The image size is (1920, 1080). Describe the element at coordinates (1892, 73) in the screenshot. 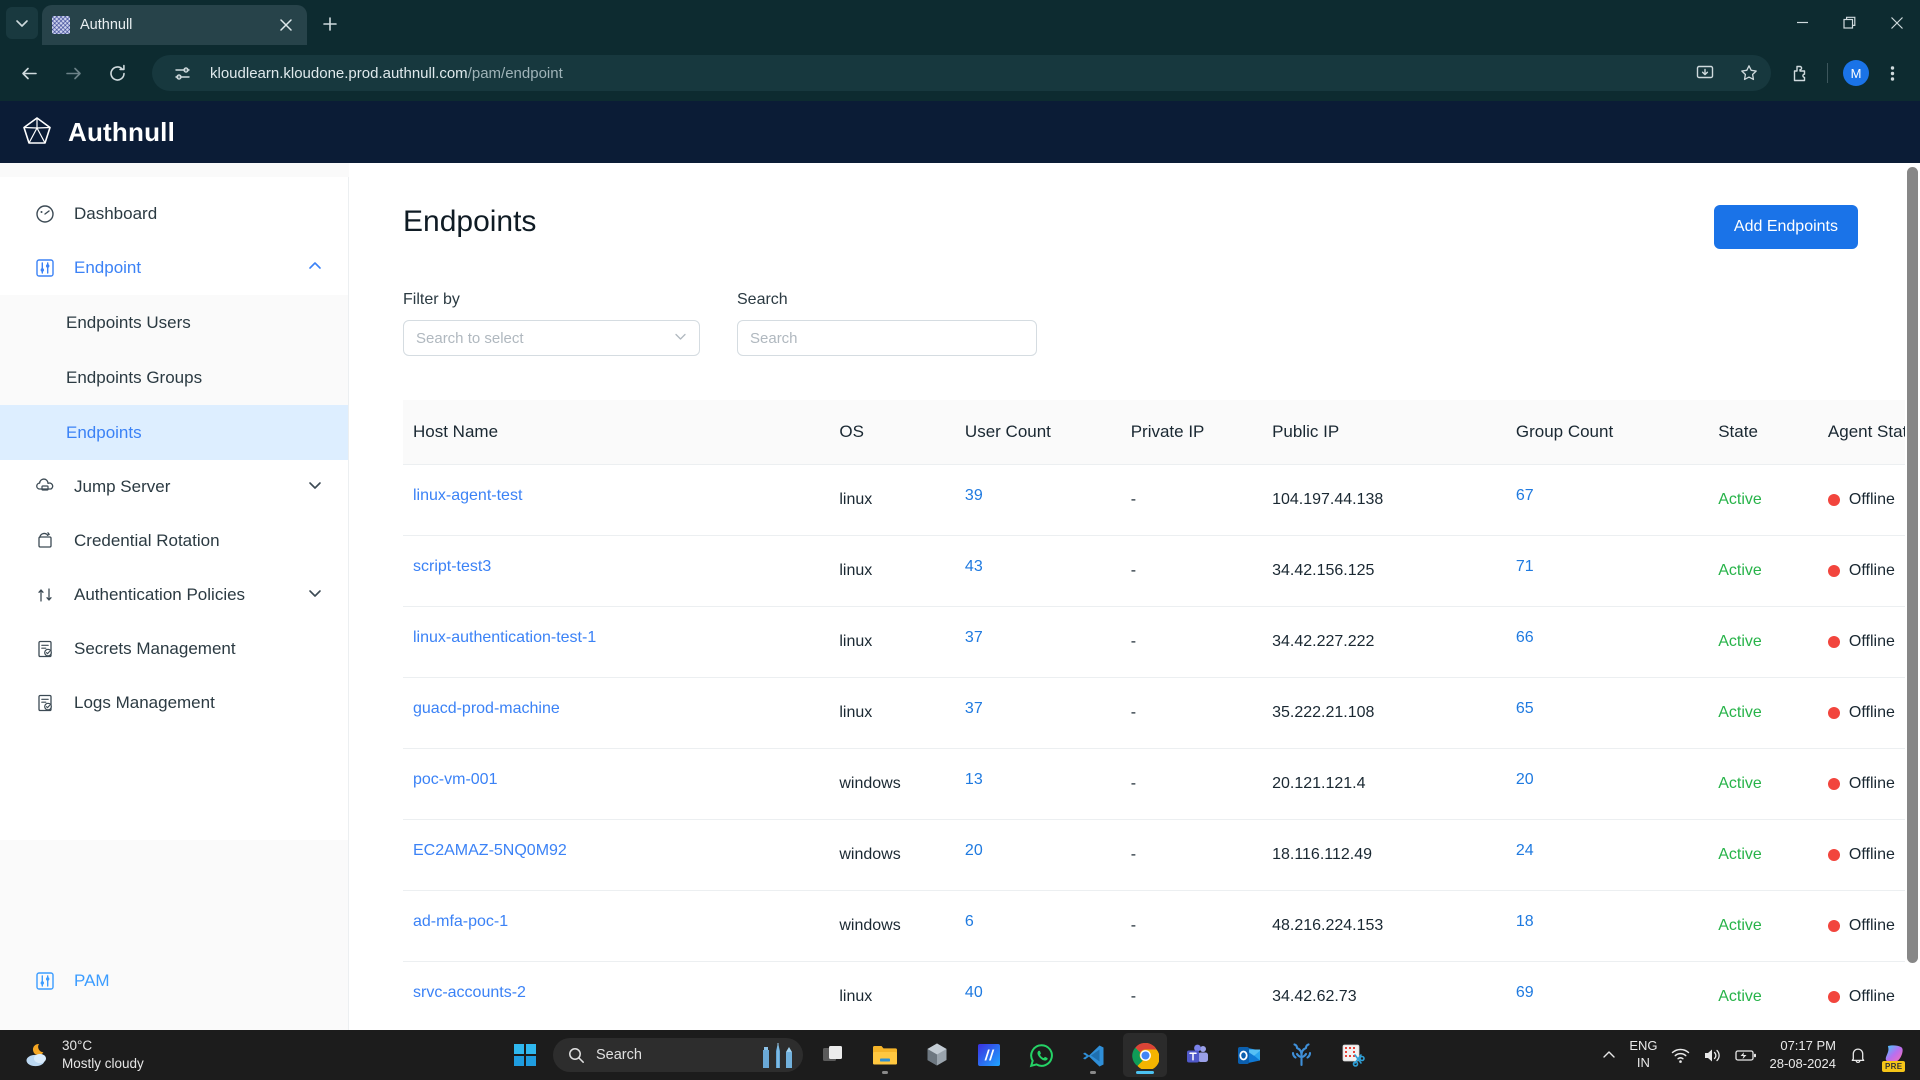

I see `three-dot-menu-icon` at that location.